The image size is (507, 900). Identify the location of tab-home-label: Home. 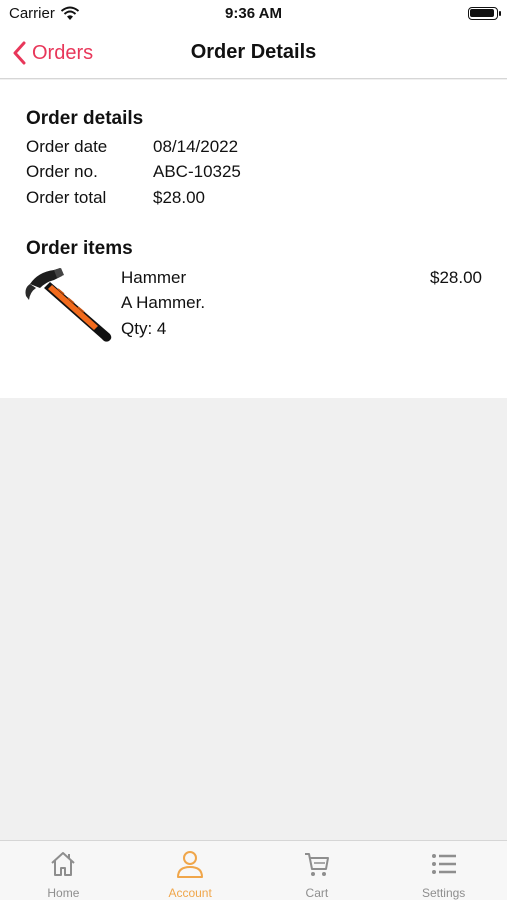
(63, 893).